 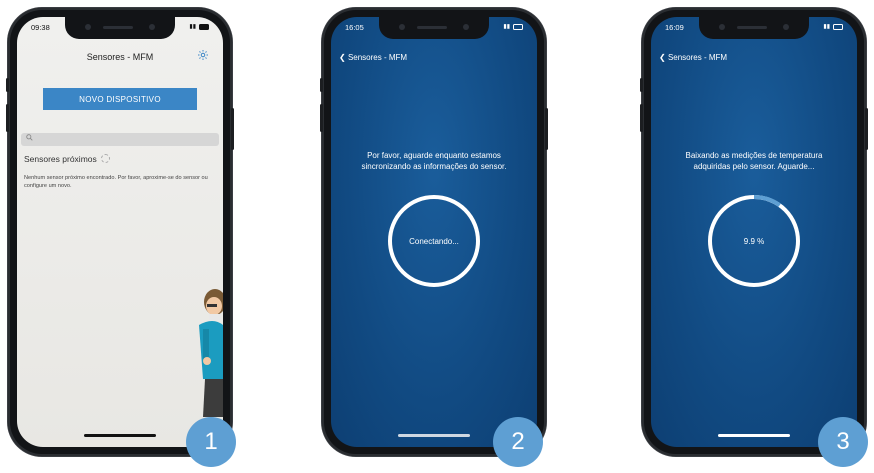 What do you see at coordinates (843, 442) in the screenshot?
I see `step-badge-3: 3` at bounding box center [843, 442].